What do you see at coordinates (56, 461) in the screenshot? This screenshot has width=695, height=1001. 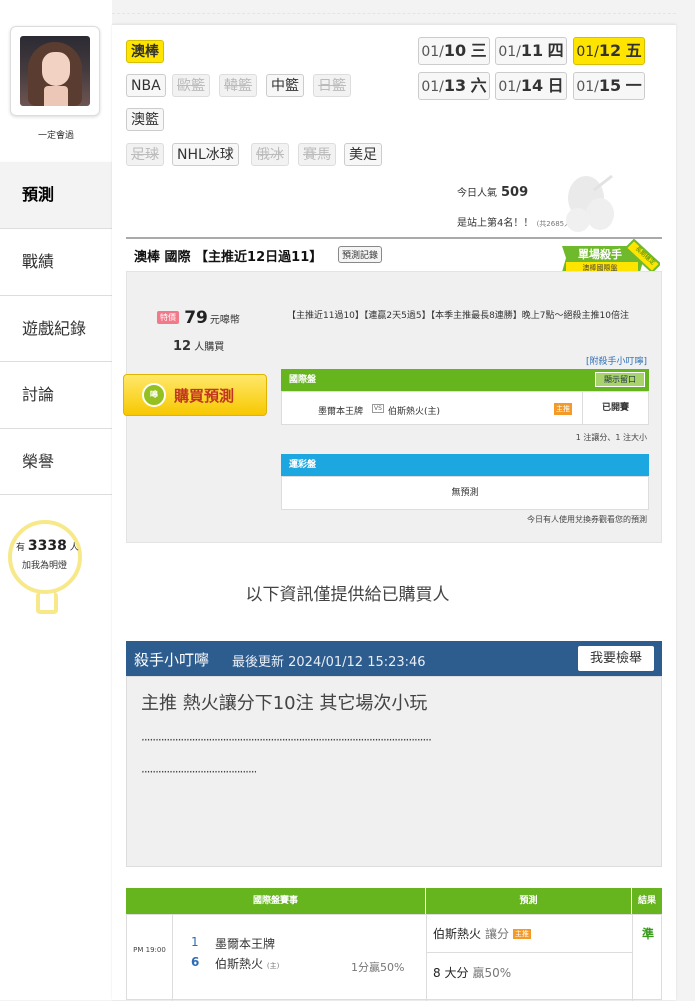 I see `sidebar-item-honor: 榮譽` at bounding box center [56, 461].